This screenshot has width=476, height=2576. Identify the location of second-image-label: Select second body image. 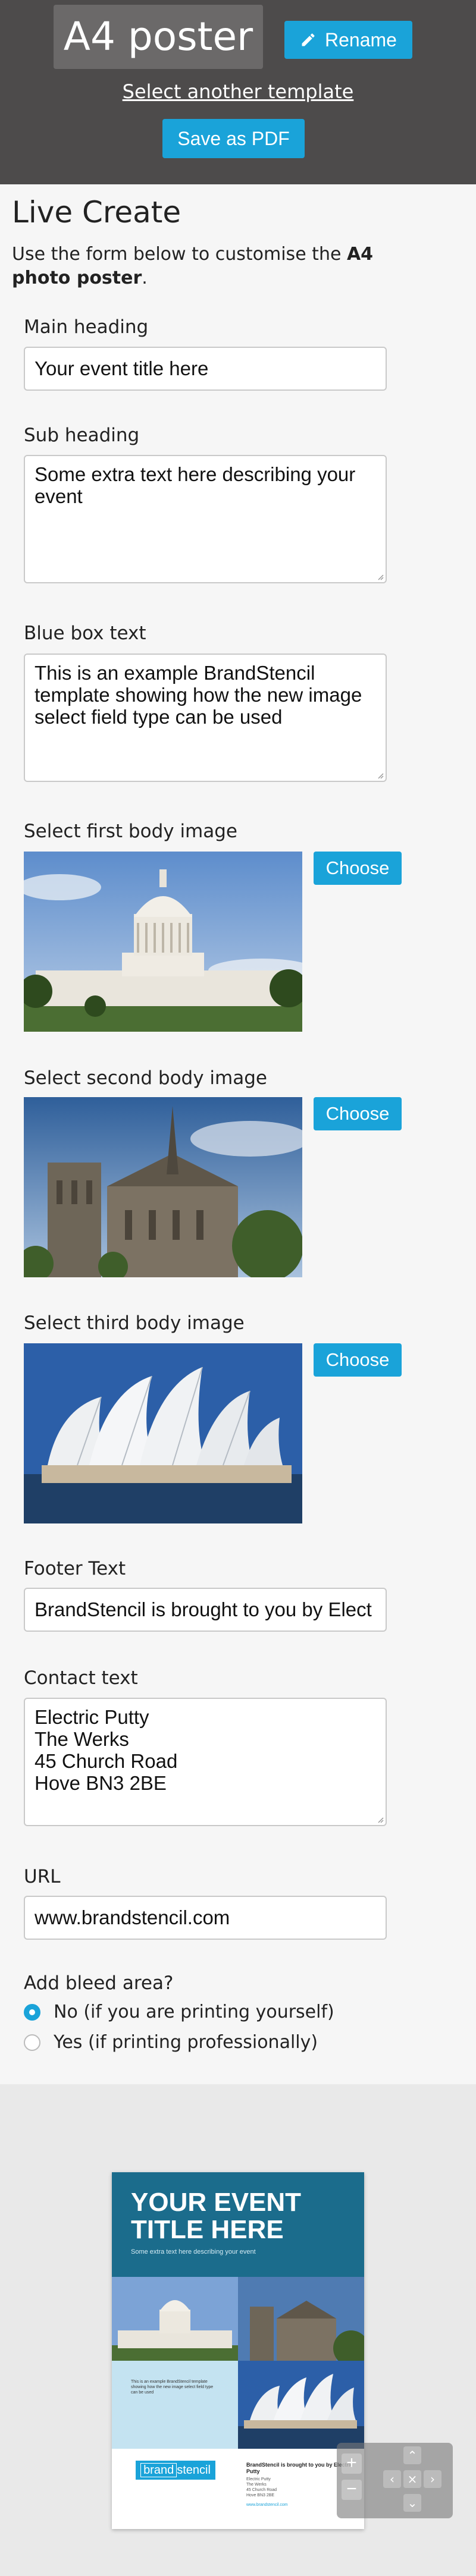
(145, 1078).